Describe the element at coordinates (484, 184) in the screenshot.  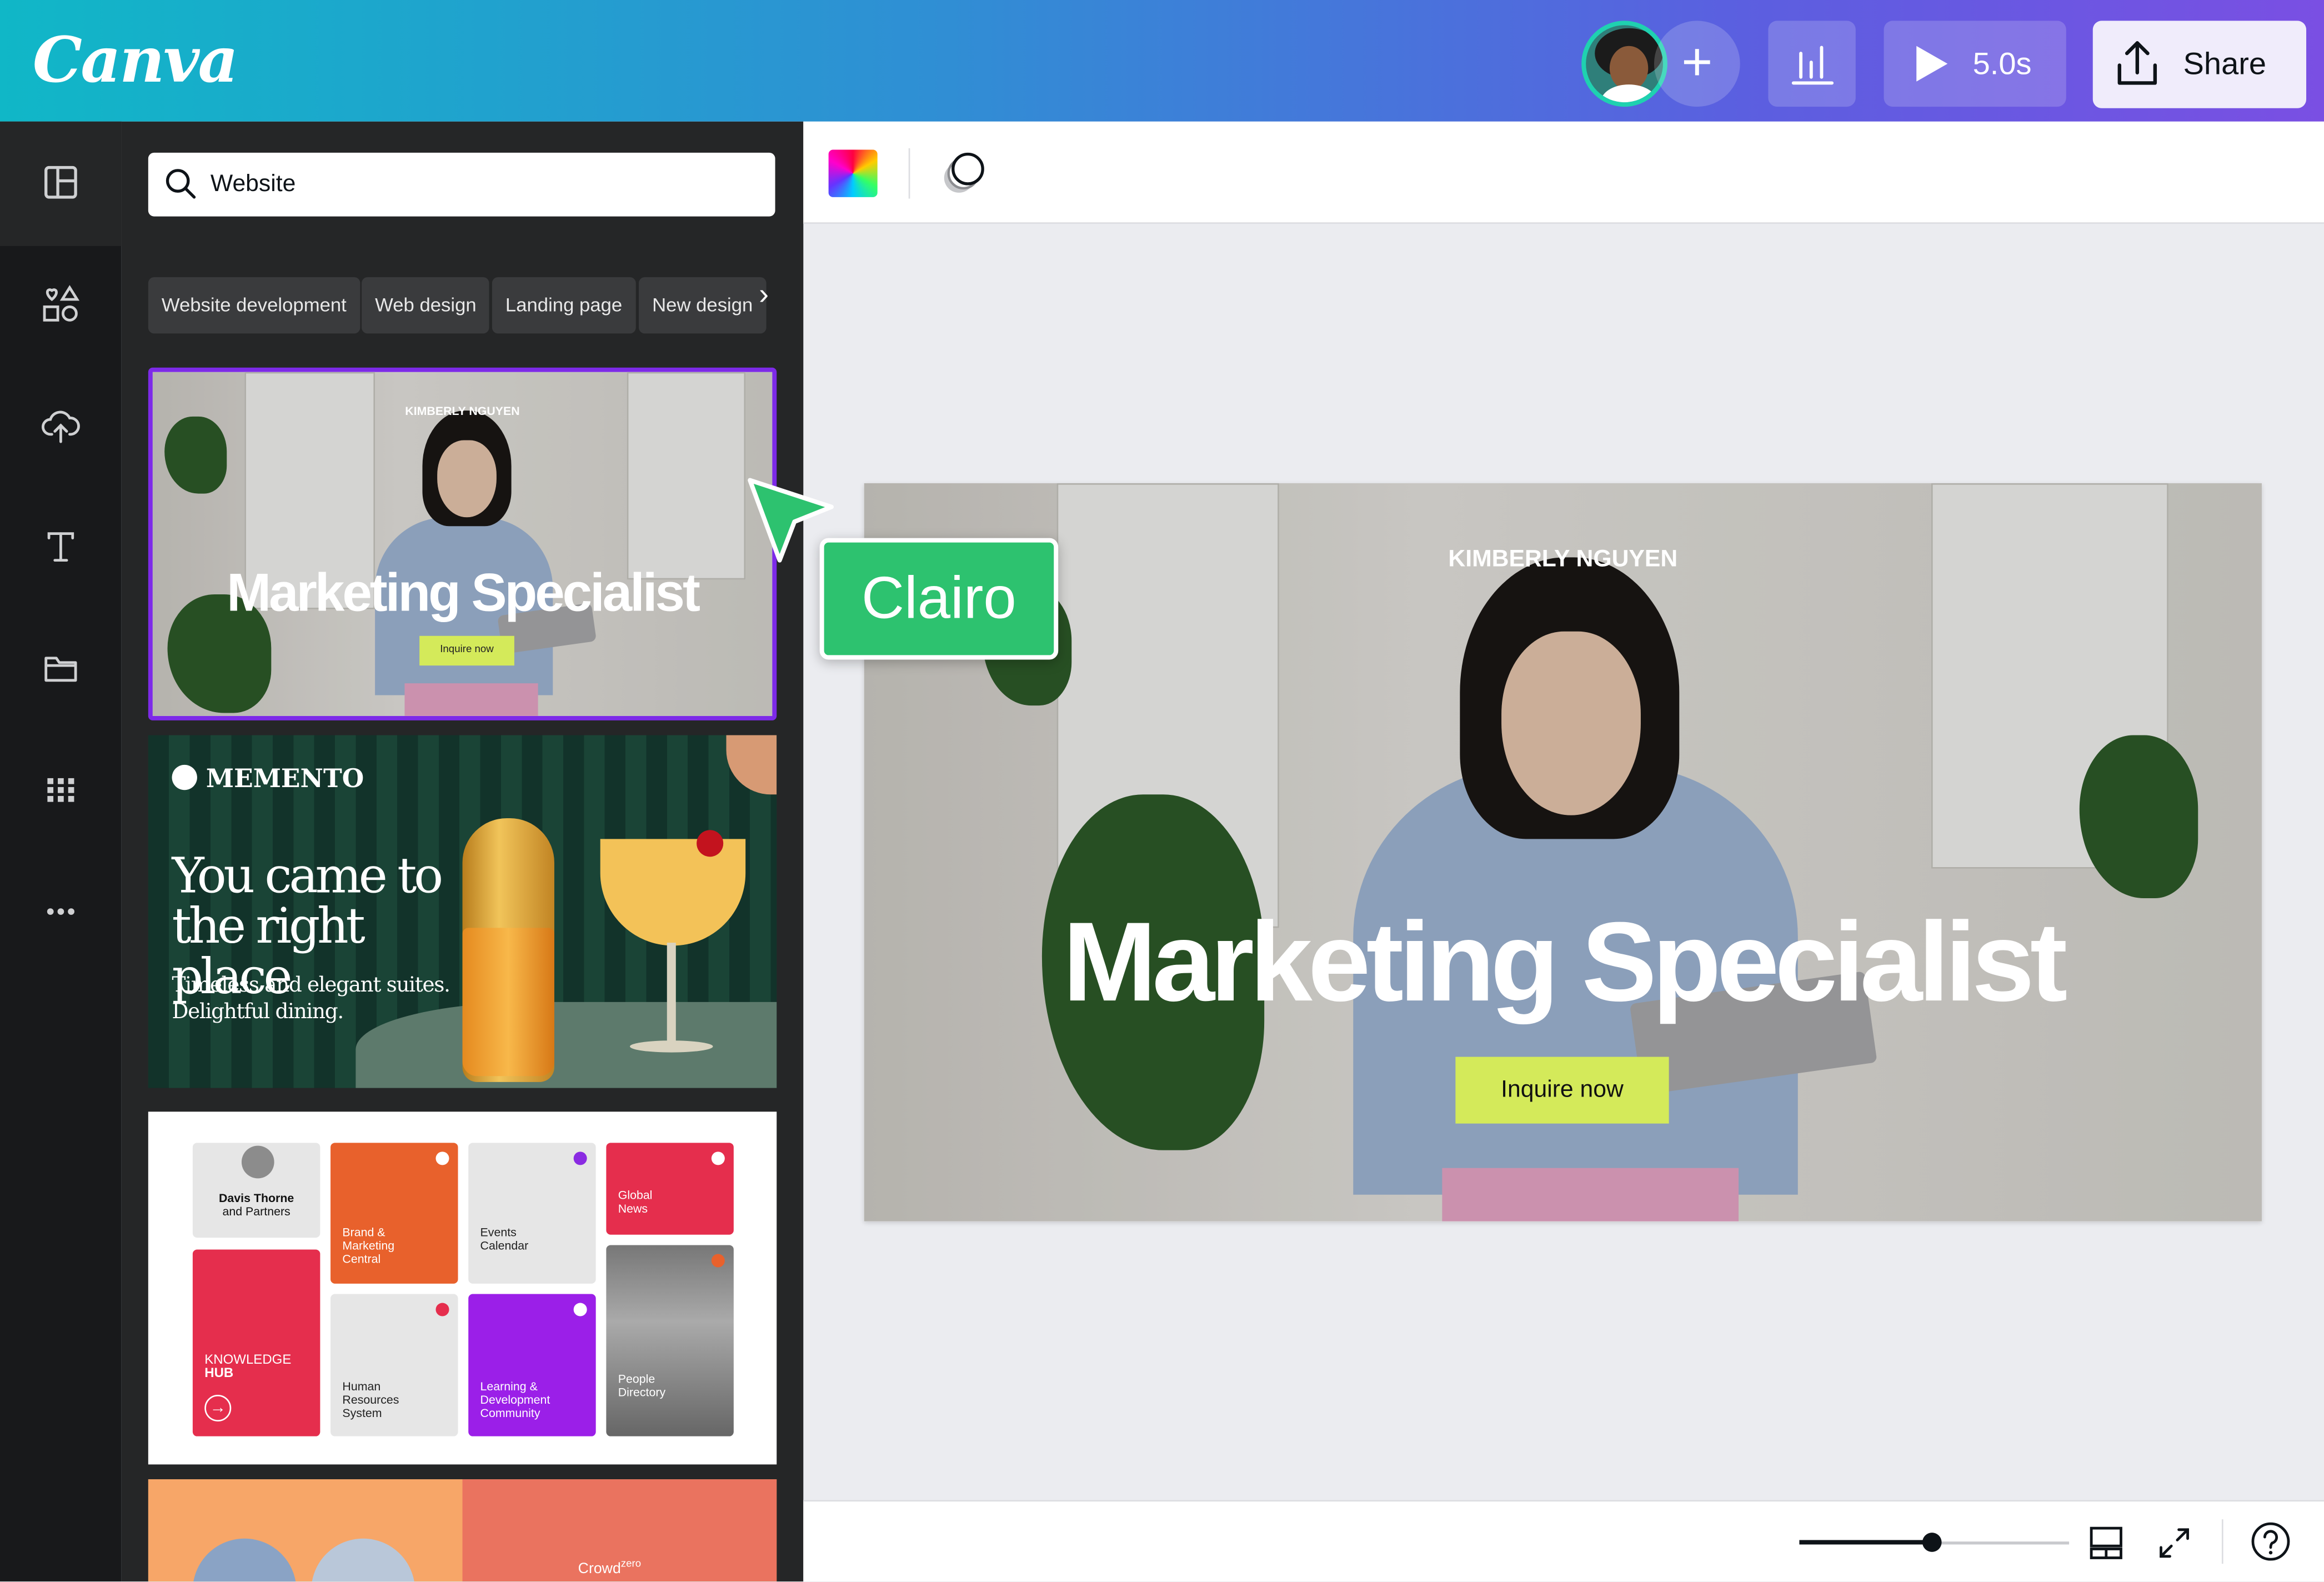
I see `search-input` at that location.